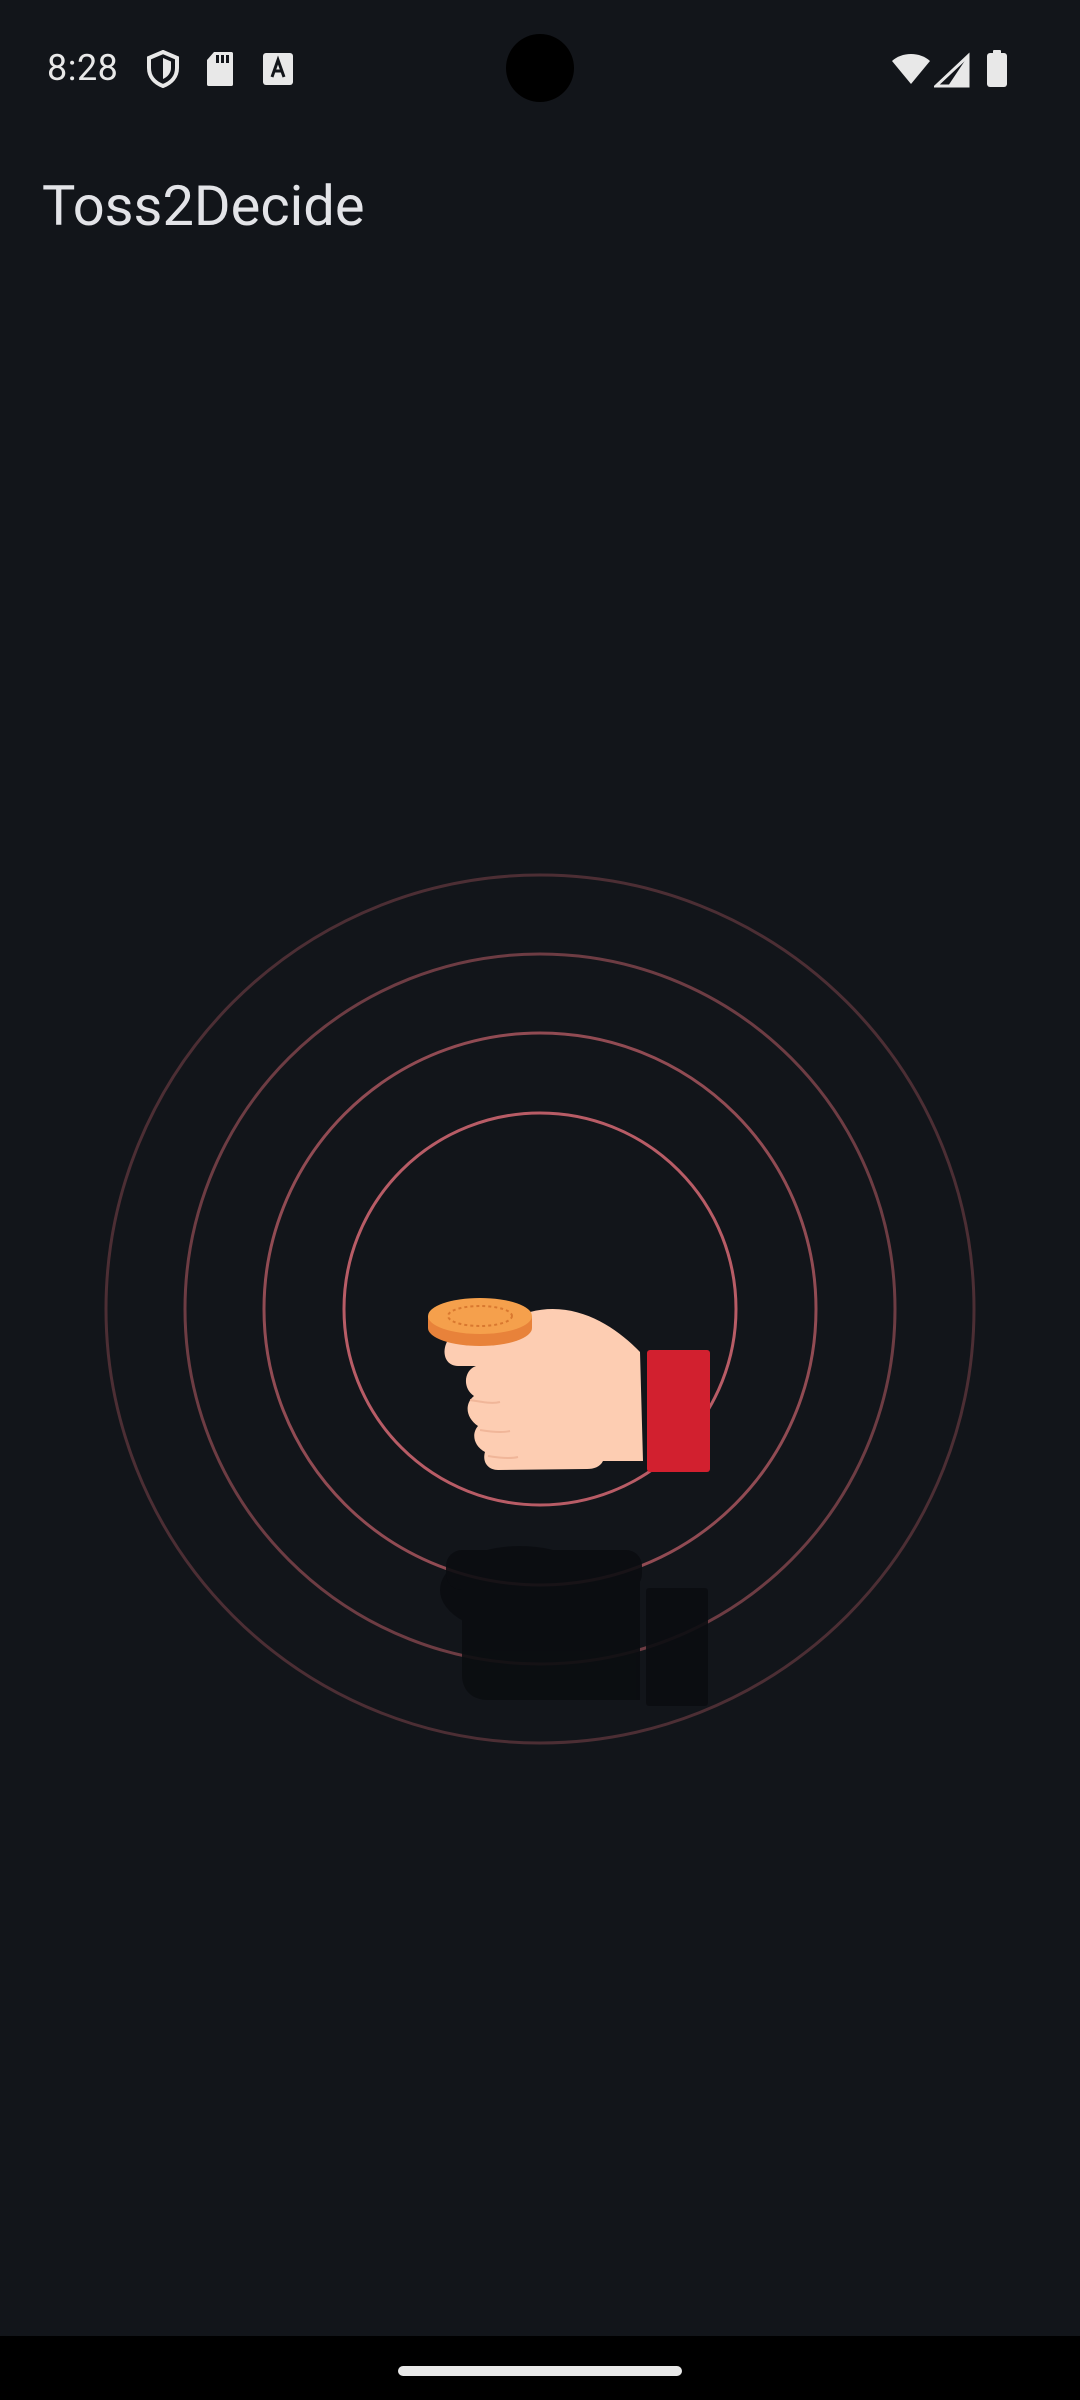 The width and height of the screenshot is (1080, 2400). Describe the element at coordinates (540, 2371) in the screenshot. I see `gesture-handle` at that location.